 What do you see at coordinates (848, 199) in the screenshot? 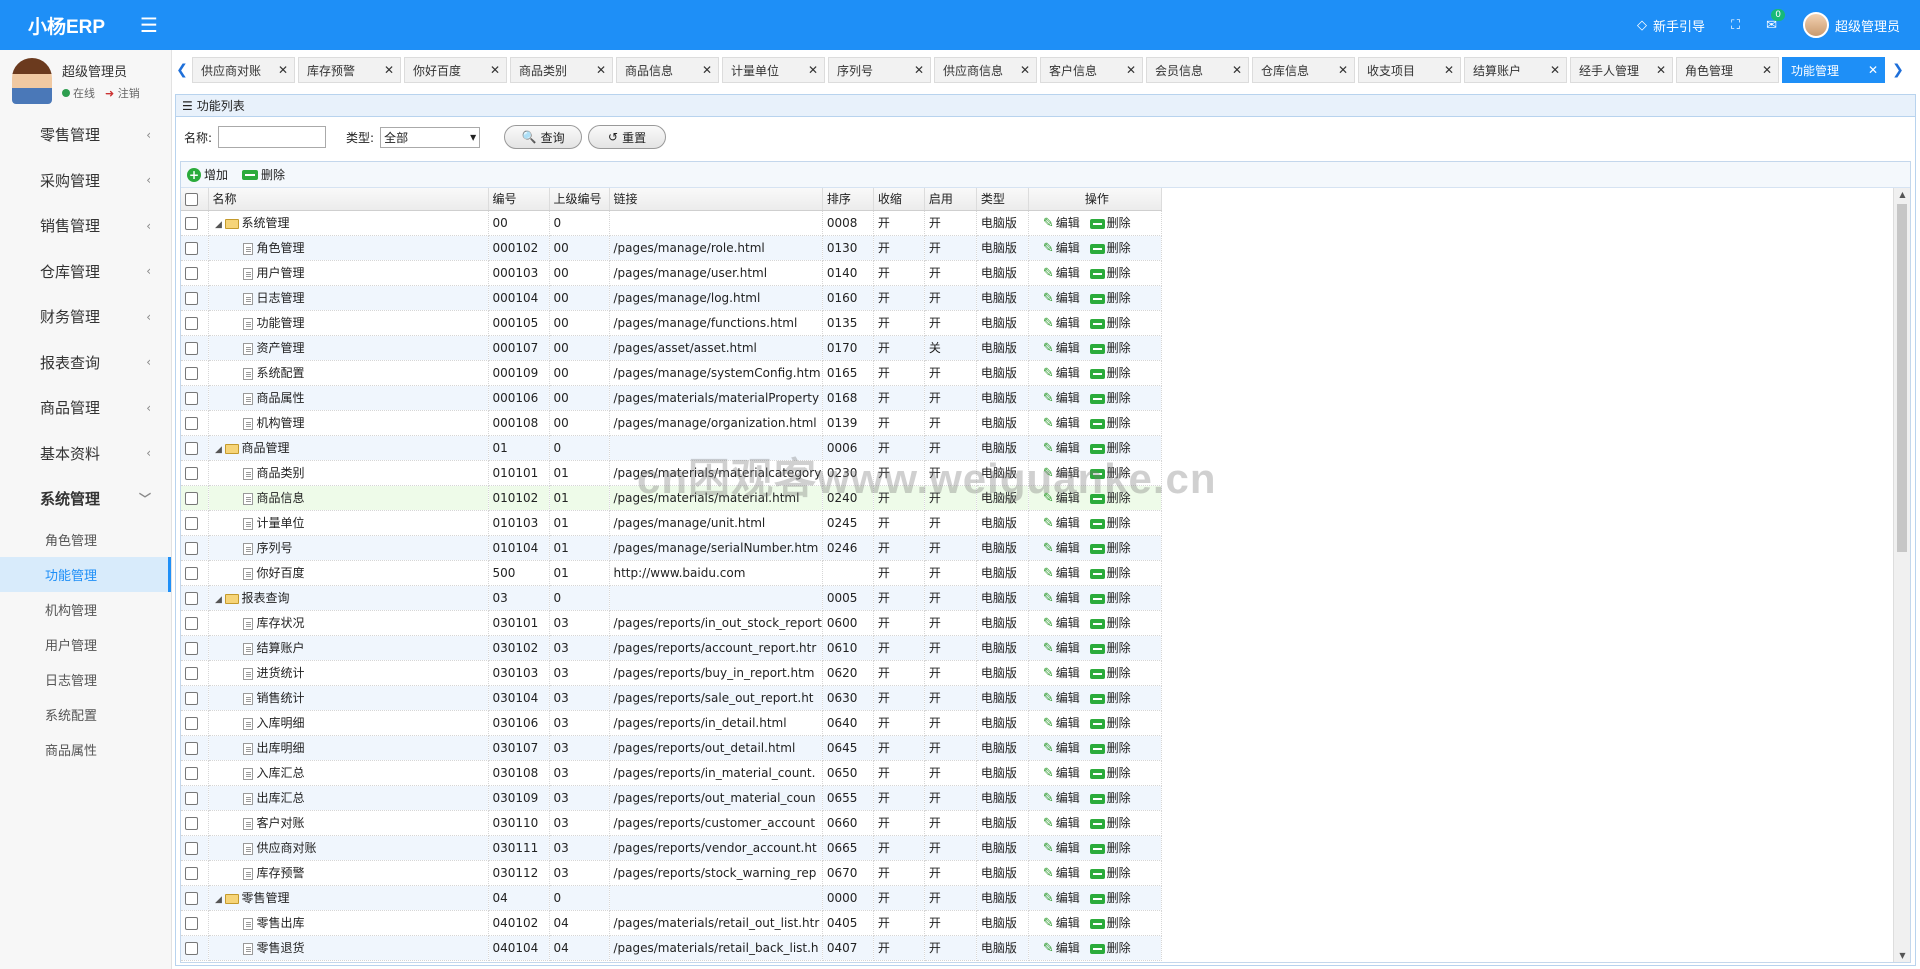
I see `col-sort: 排序` at bounding box center [848, 199].